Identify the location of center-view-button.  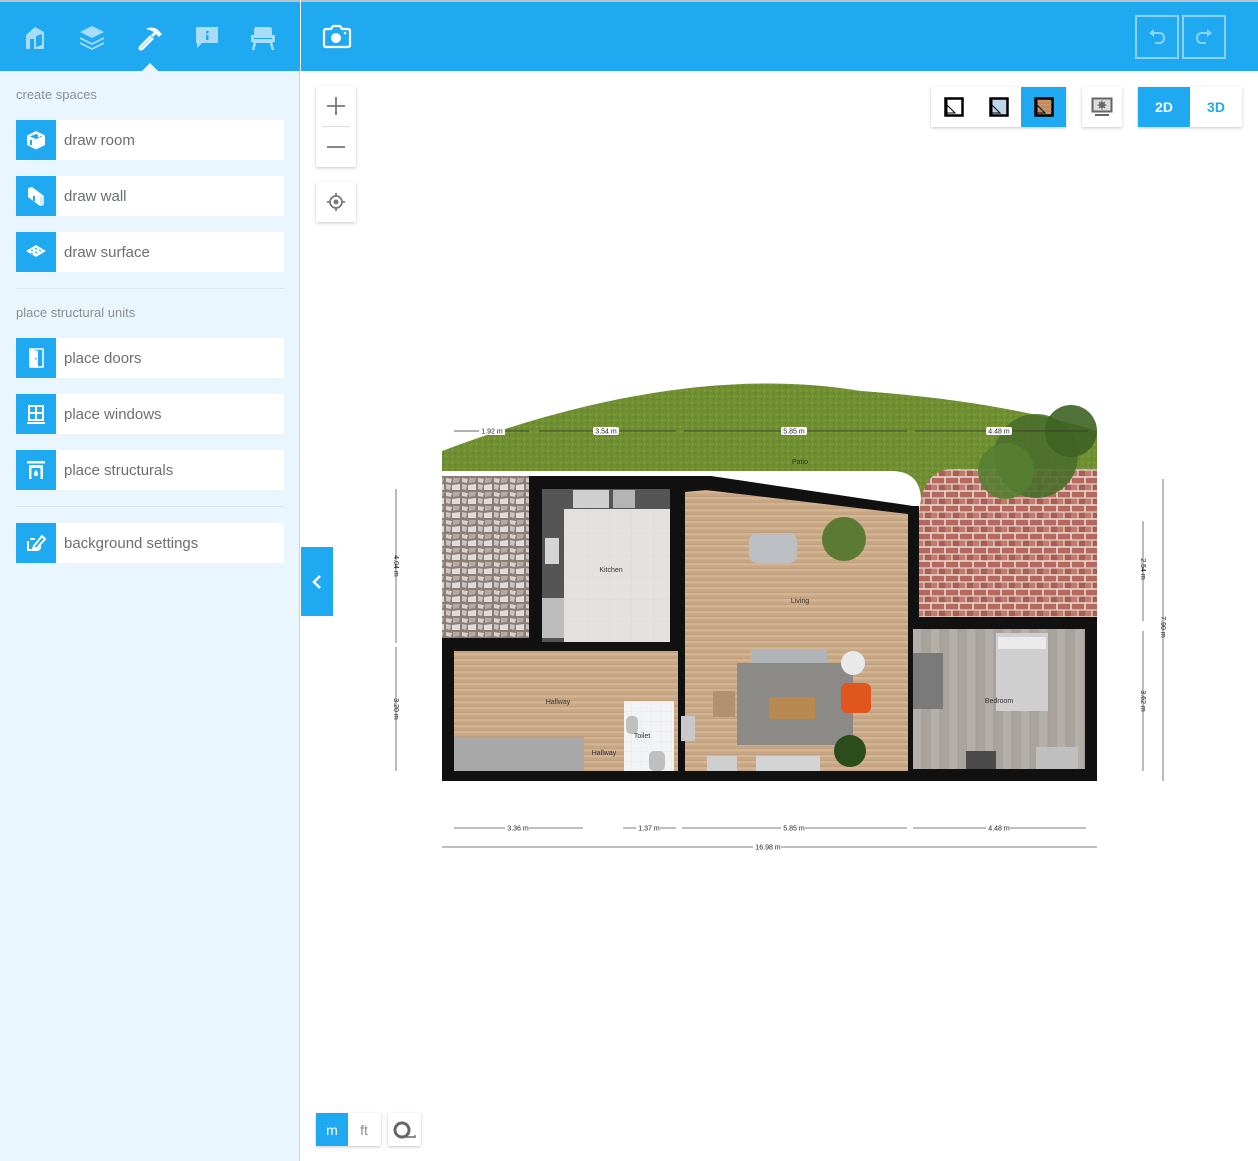
(336, 202).